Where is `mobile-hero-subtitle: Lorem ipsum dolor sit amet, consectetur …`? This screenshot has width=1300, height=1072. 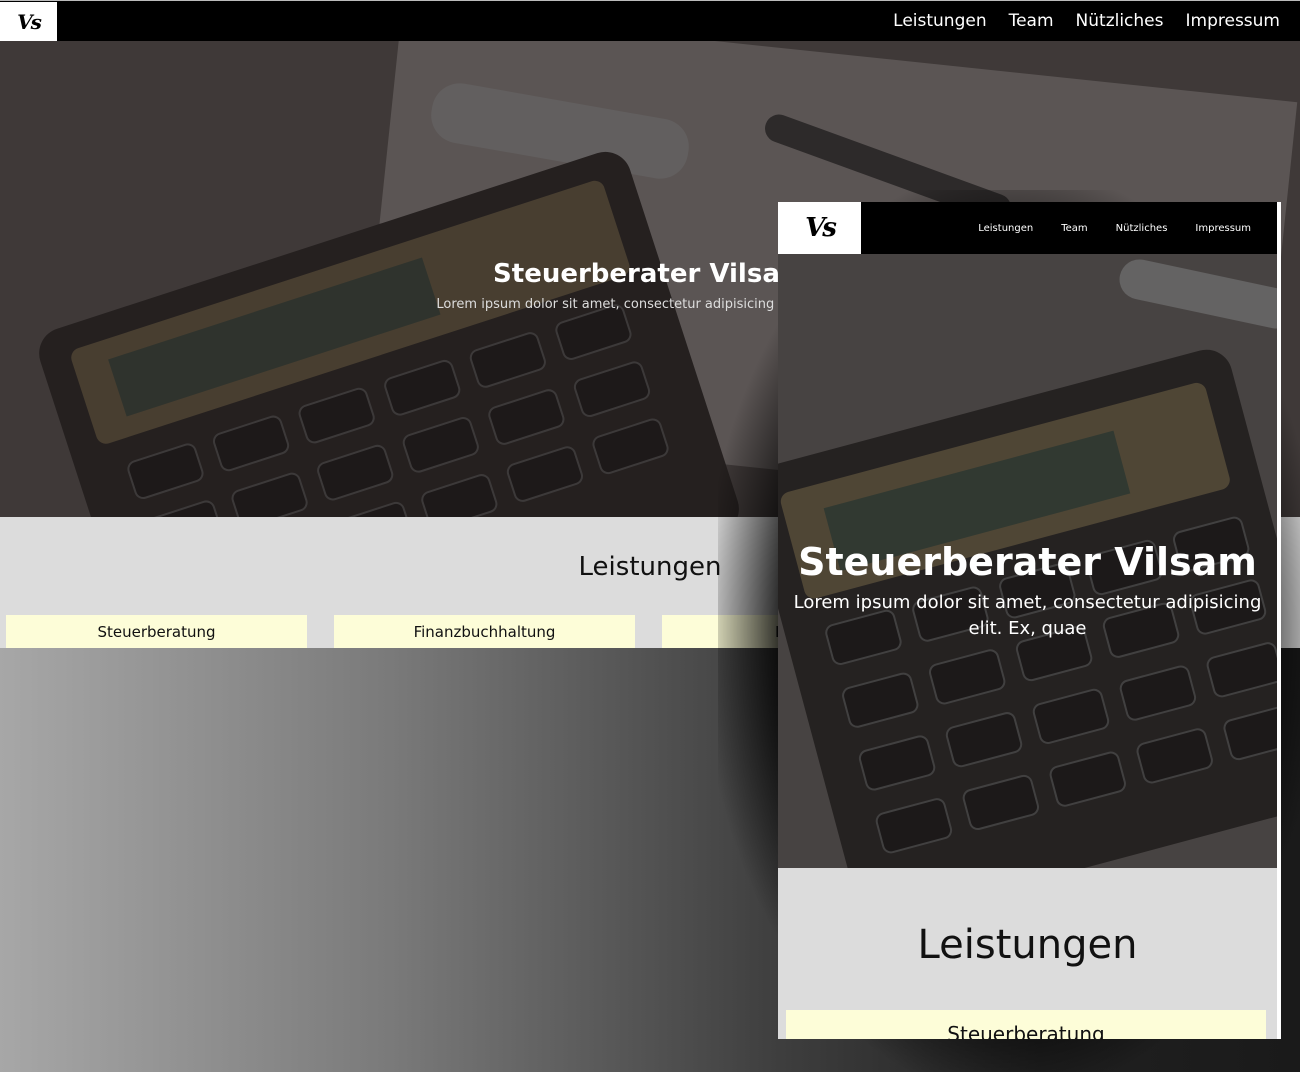
mobile-hero-subtitle: Lorem ipsum dolor sit amet, consectetur … is located at coordinates (1027, 615).